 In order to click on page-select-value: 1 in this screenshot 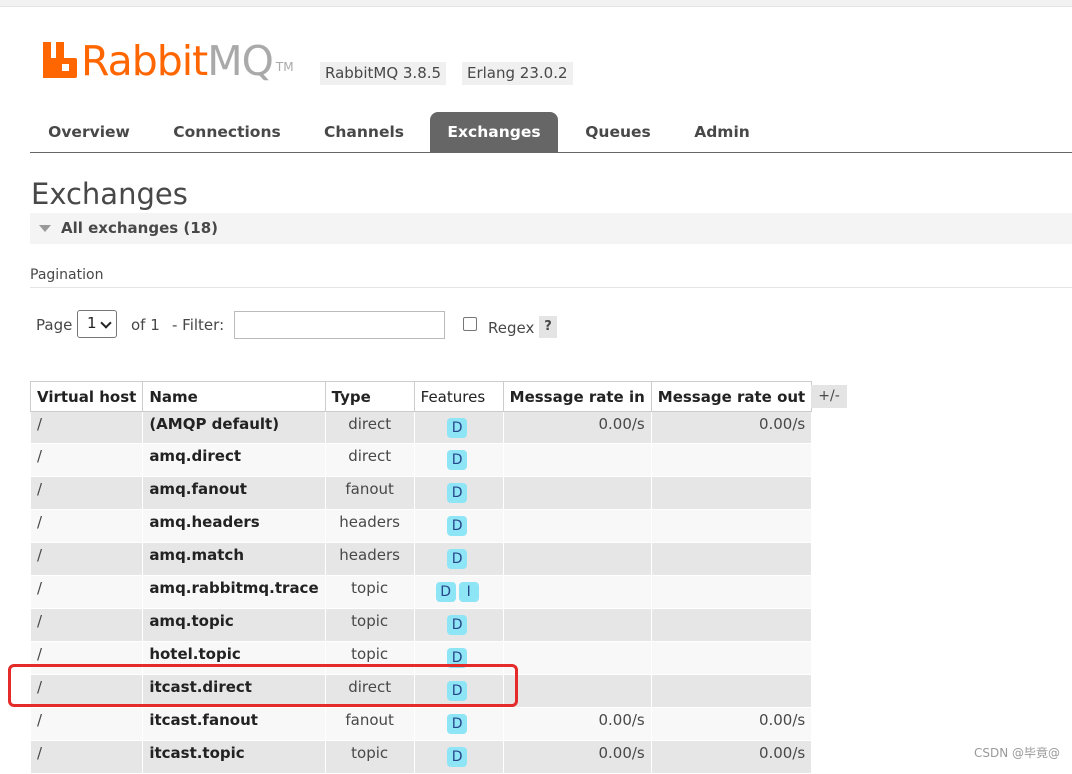, I will do `click(92, 323)`.